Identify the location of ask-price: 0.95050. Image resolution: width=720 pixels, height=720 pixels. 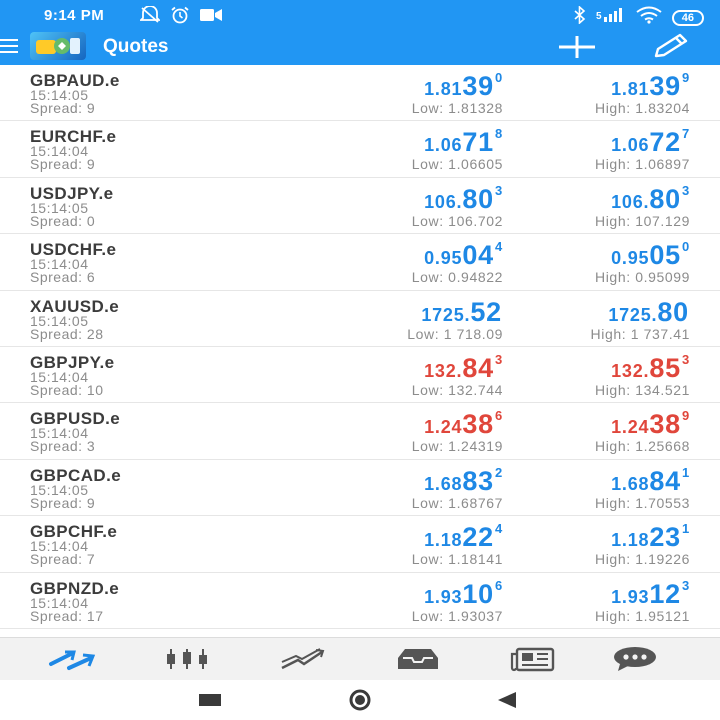
(650, 255).